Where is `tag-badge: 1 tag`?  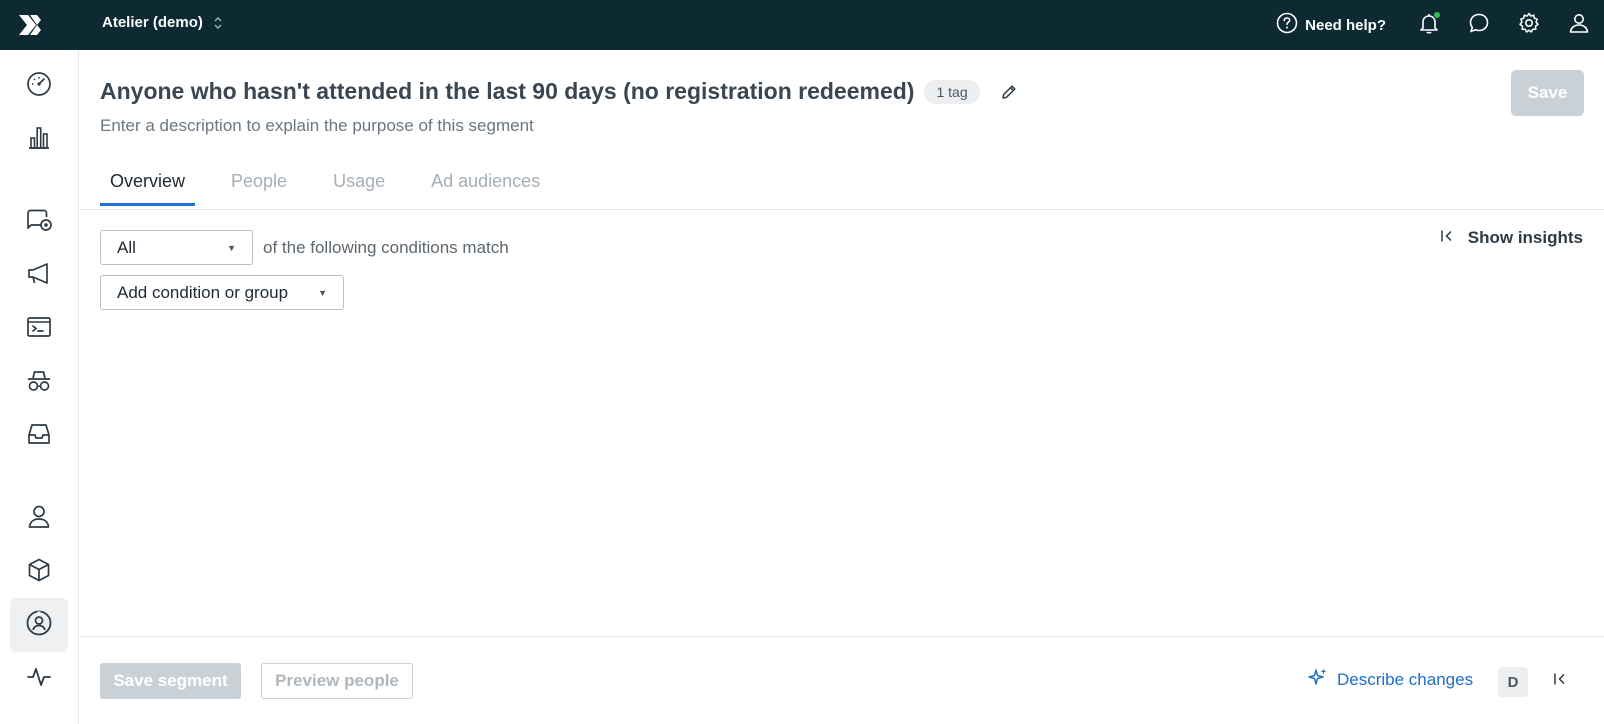
tag-badge: 1 tag is located at coordinates (952, 91).